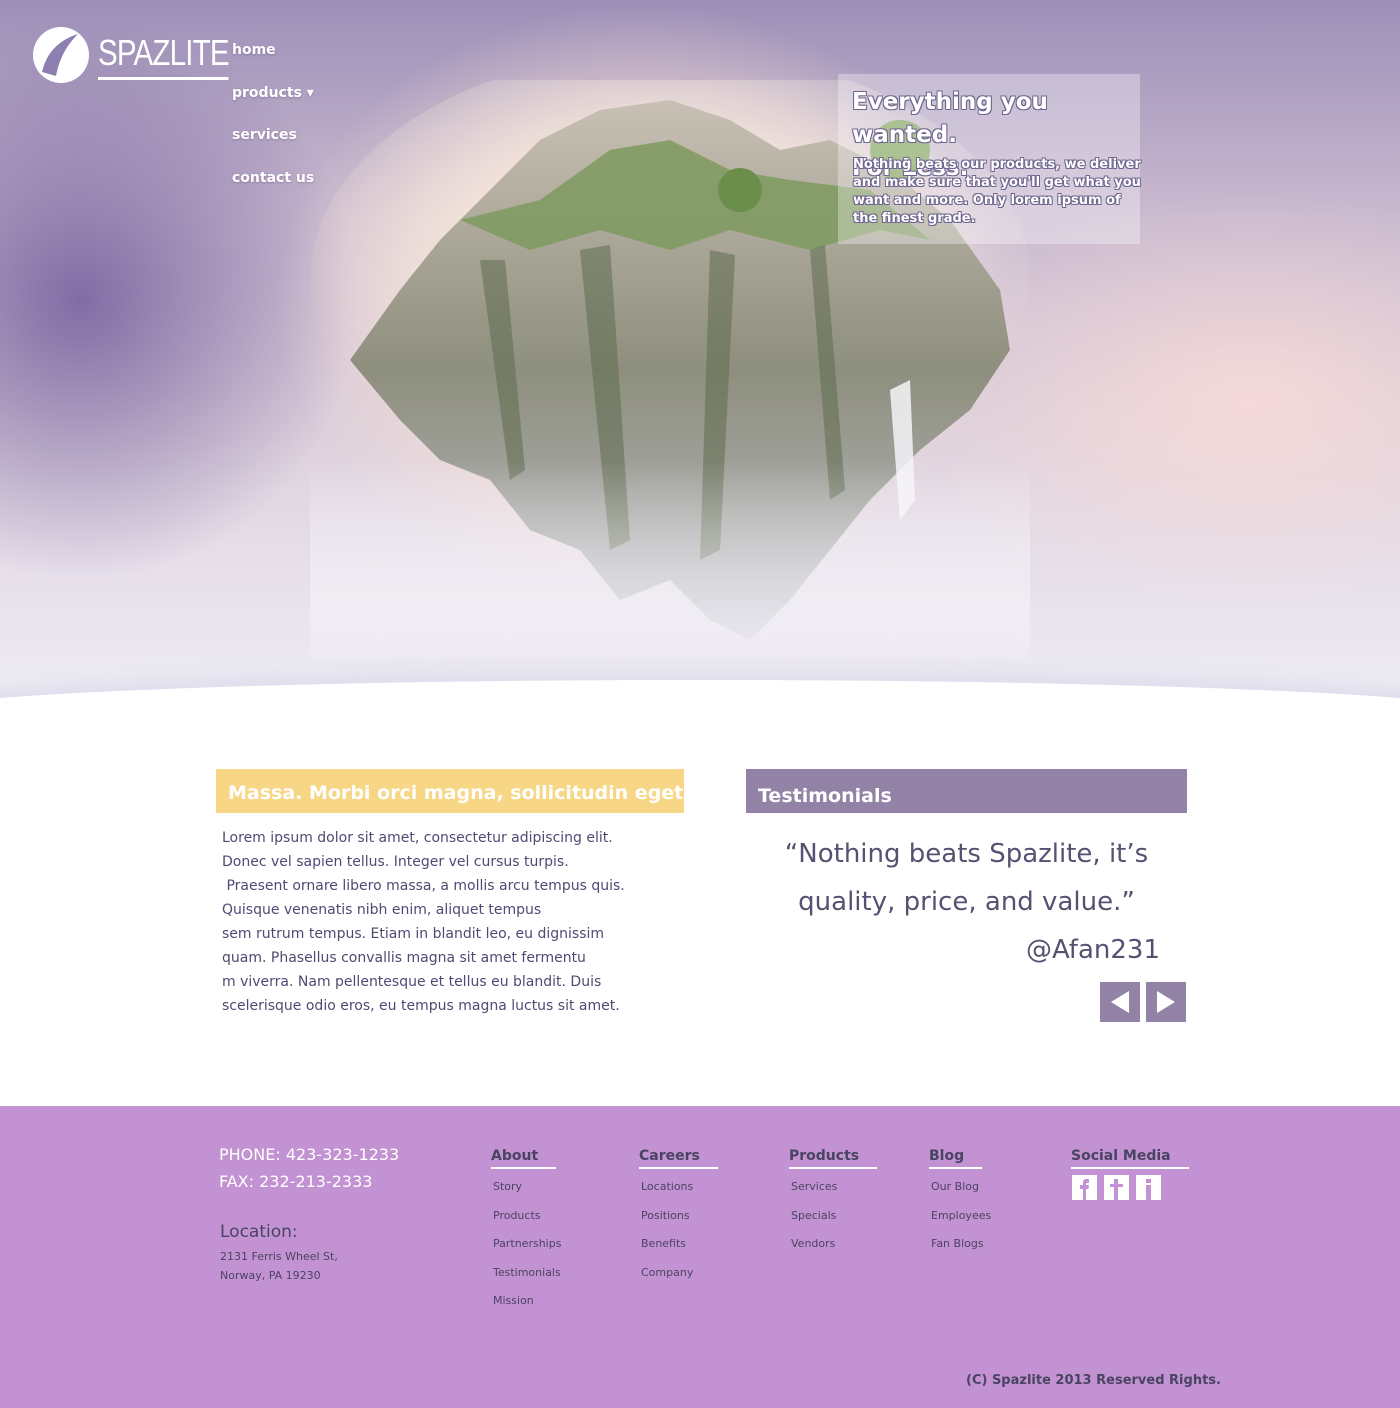 Image resolution: width=1400 pixels, height=1408 pixels. I want to click on footer-column-title: About, so click(524, 1158).